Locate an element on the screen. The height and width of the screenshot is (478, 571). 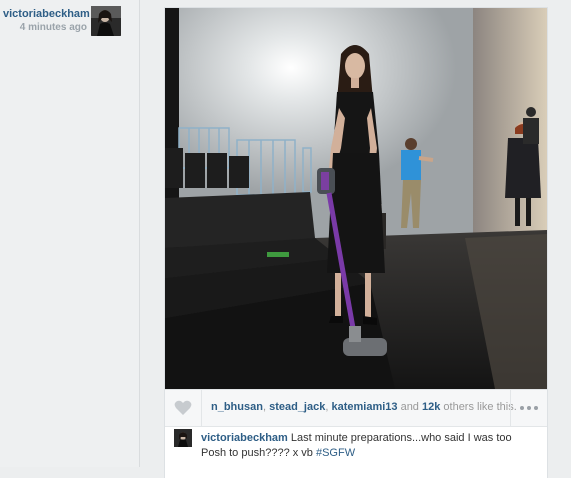
liker-username: n_bhusan is located at coordinates (237, 407).